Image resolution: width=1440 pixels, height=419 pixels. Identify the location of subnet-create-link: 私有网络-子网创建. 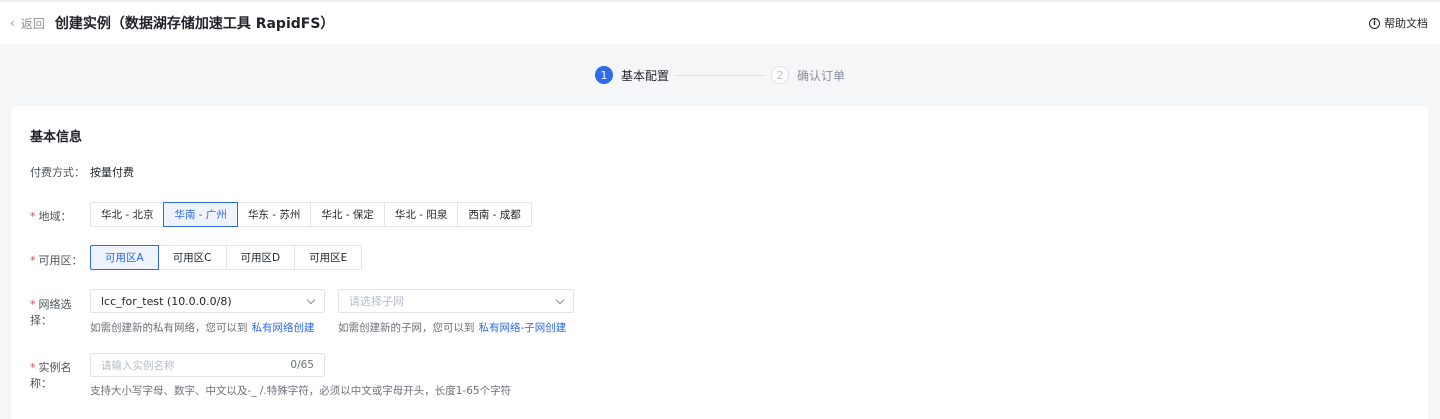
(523, 328).